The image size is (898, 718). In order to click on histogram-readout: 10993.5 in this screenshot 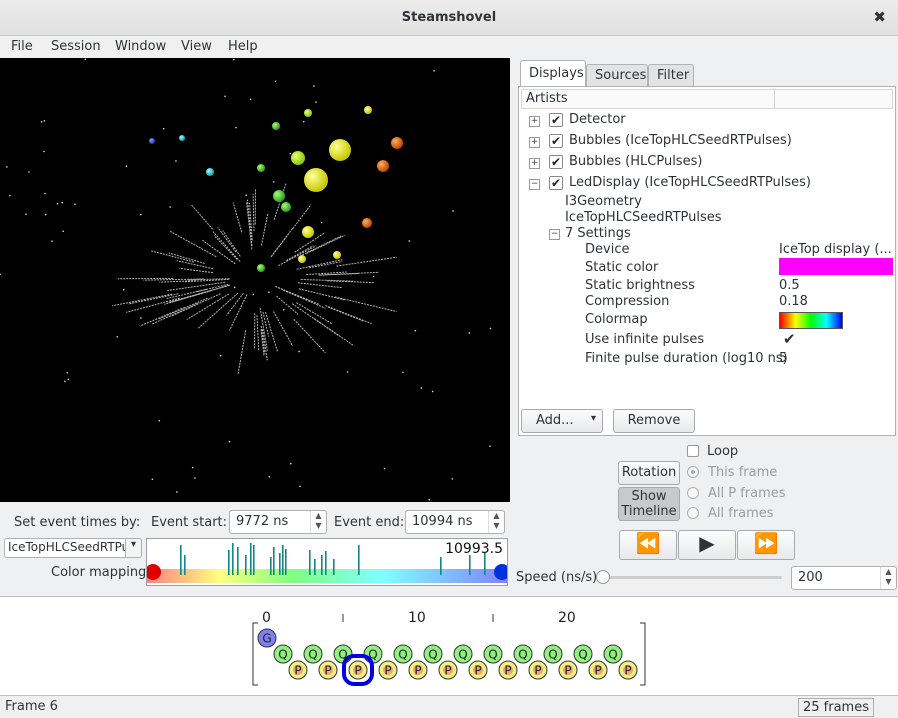, I will do `click(474, 549)`.